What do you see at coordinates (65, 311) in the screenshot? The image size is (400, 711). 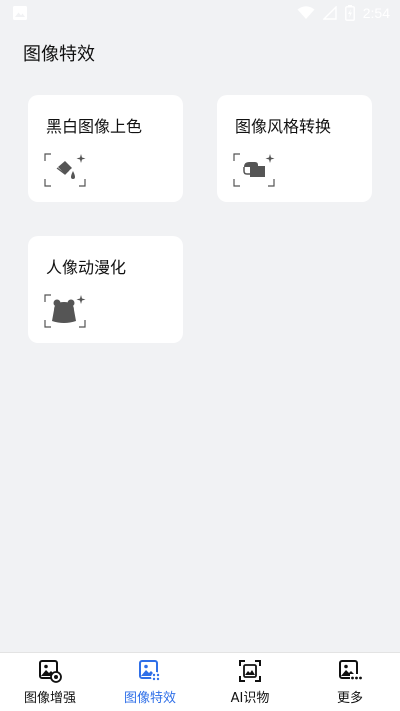 I see `bear-face-icon` at bounding box center [65, 311].